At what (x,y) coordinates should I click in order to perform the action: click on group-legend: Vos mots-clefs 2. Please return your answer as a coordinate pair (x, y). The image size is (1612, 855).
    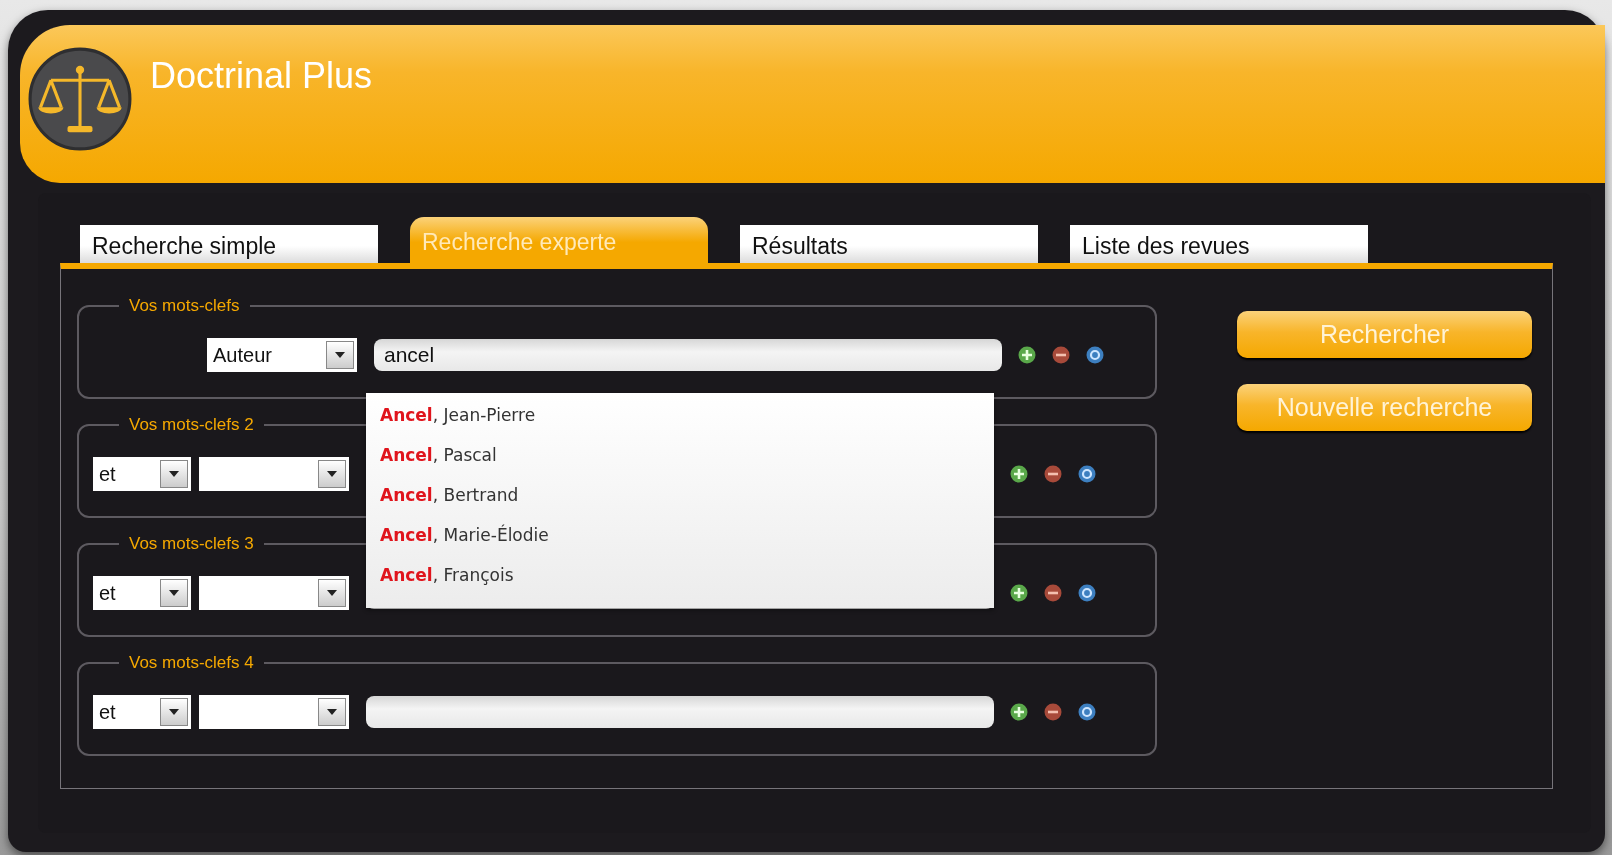
    Looking at the image, I should click on (191, 424).